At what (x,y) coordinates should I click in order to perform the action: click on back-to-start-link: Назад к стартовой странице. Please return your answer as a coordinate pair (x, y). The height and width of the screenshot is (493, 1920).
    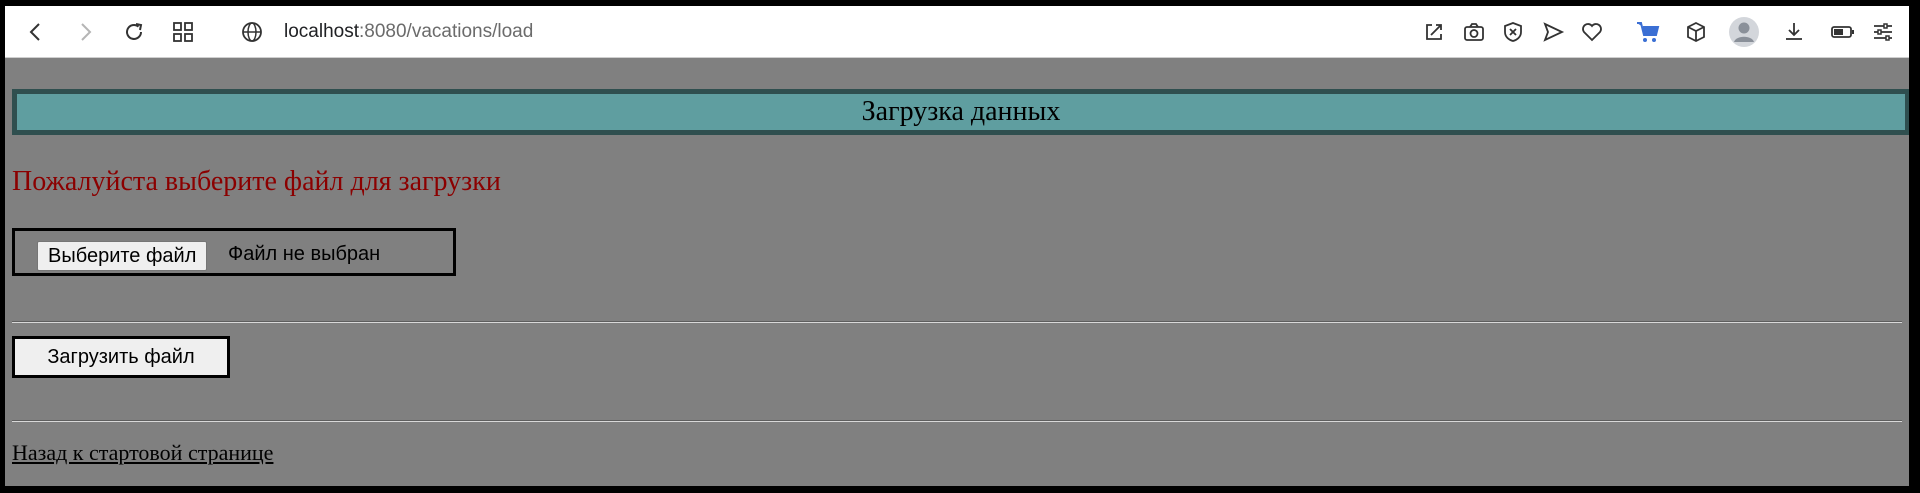
    Looking at the image, I should click on (142, 453).